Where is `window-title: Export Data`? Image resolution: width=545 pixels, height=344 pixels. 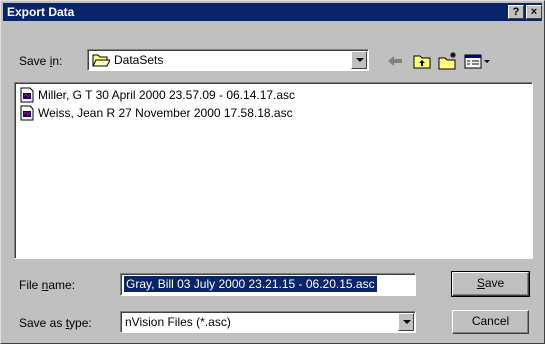 window-title: Export Data is located at coordinates (41, 12).